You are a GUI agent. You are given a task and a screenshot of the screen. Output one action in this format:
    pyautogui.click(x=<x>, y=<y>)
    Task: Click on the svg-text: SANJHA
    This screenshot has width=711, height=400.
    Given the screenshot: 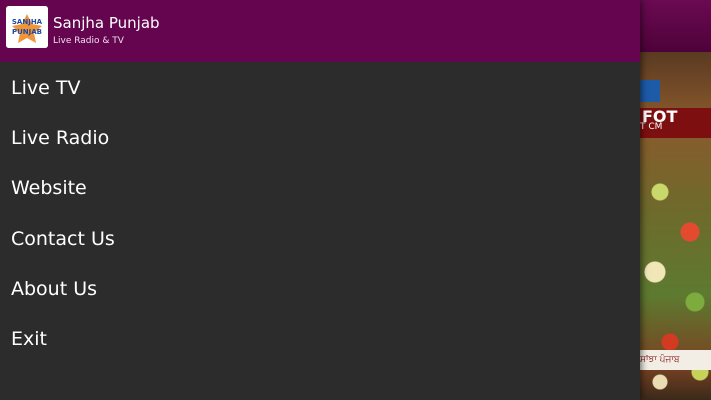 What is the action you would take?
    pyautogui.click(x=27, y=22)
    